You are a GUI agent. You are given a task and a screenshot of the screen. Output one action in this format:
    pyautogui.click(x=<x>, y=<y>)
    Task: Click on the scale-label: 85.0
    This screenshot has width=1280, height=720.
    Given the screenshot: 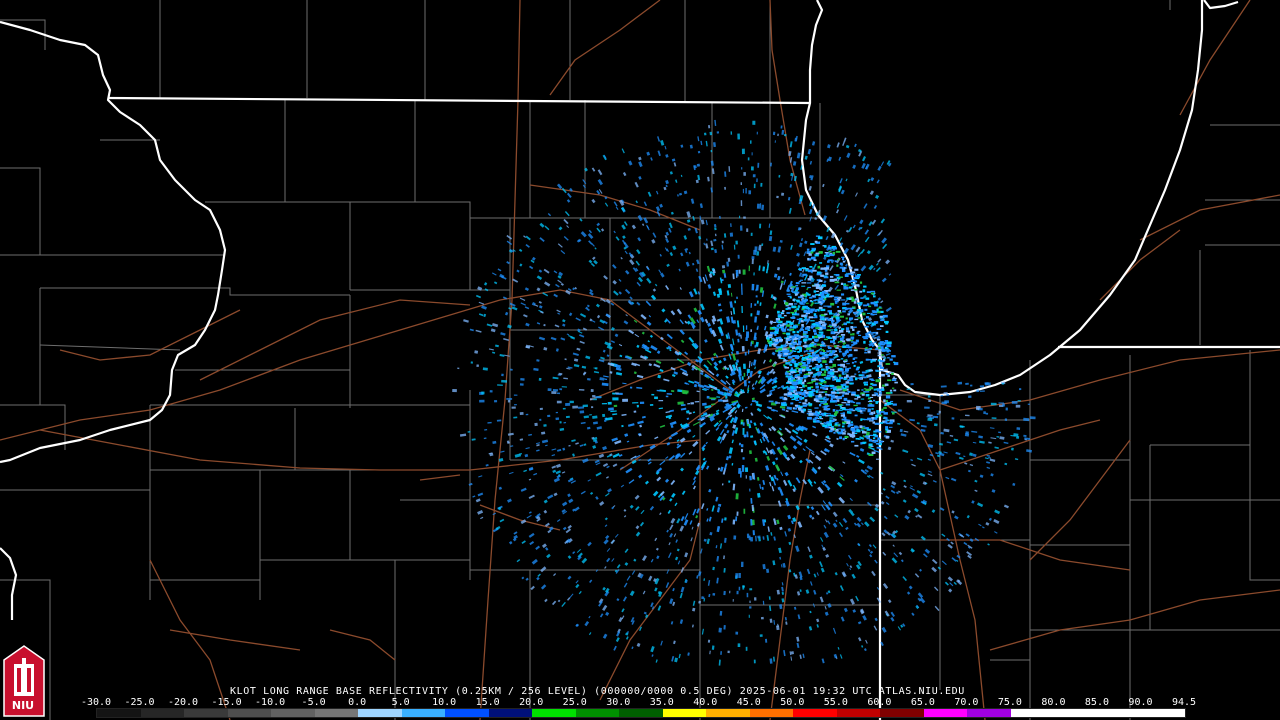 What is the action you would take?
    pyautogui.click(x=1096, y=702)
    